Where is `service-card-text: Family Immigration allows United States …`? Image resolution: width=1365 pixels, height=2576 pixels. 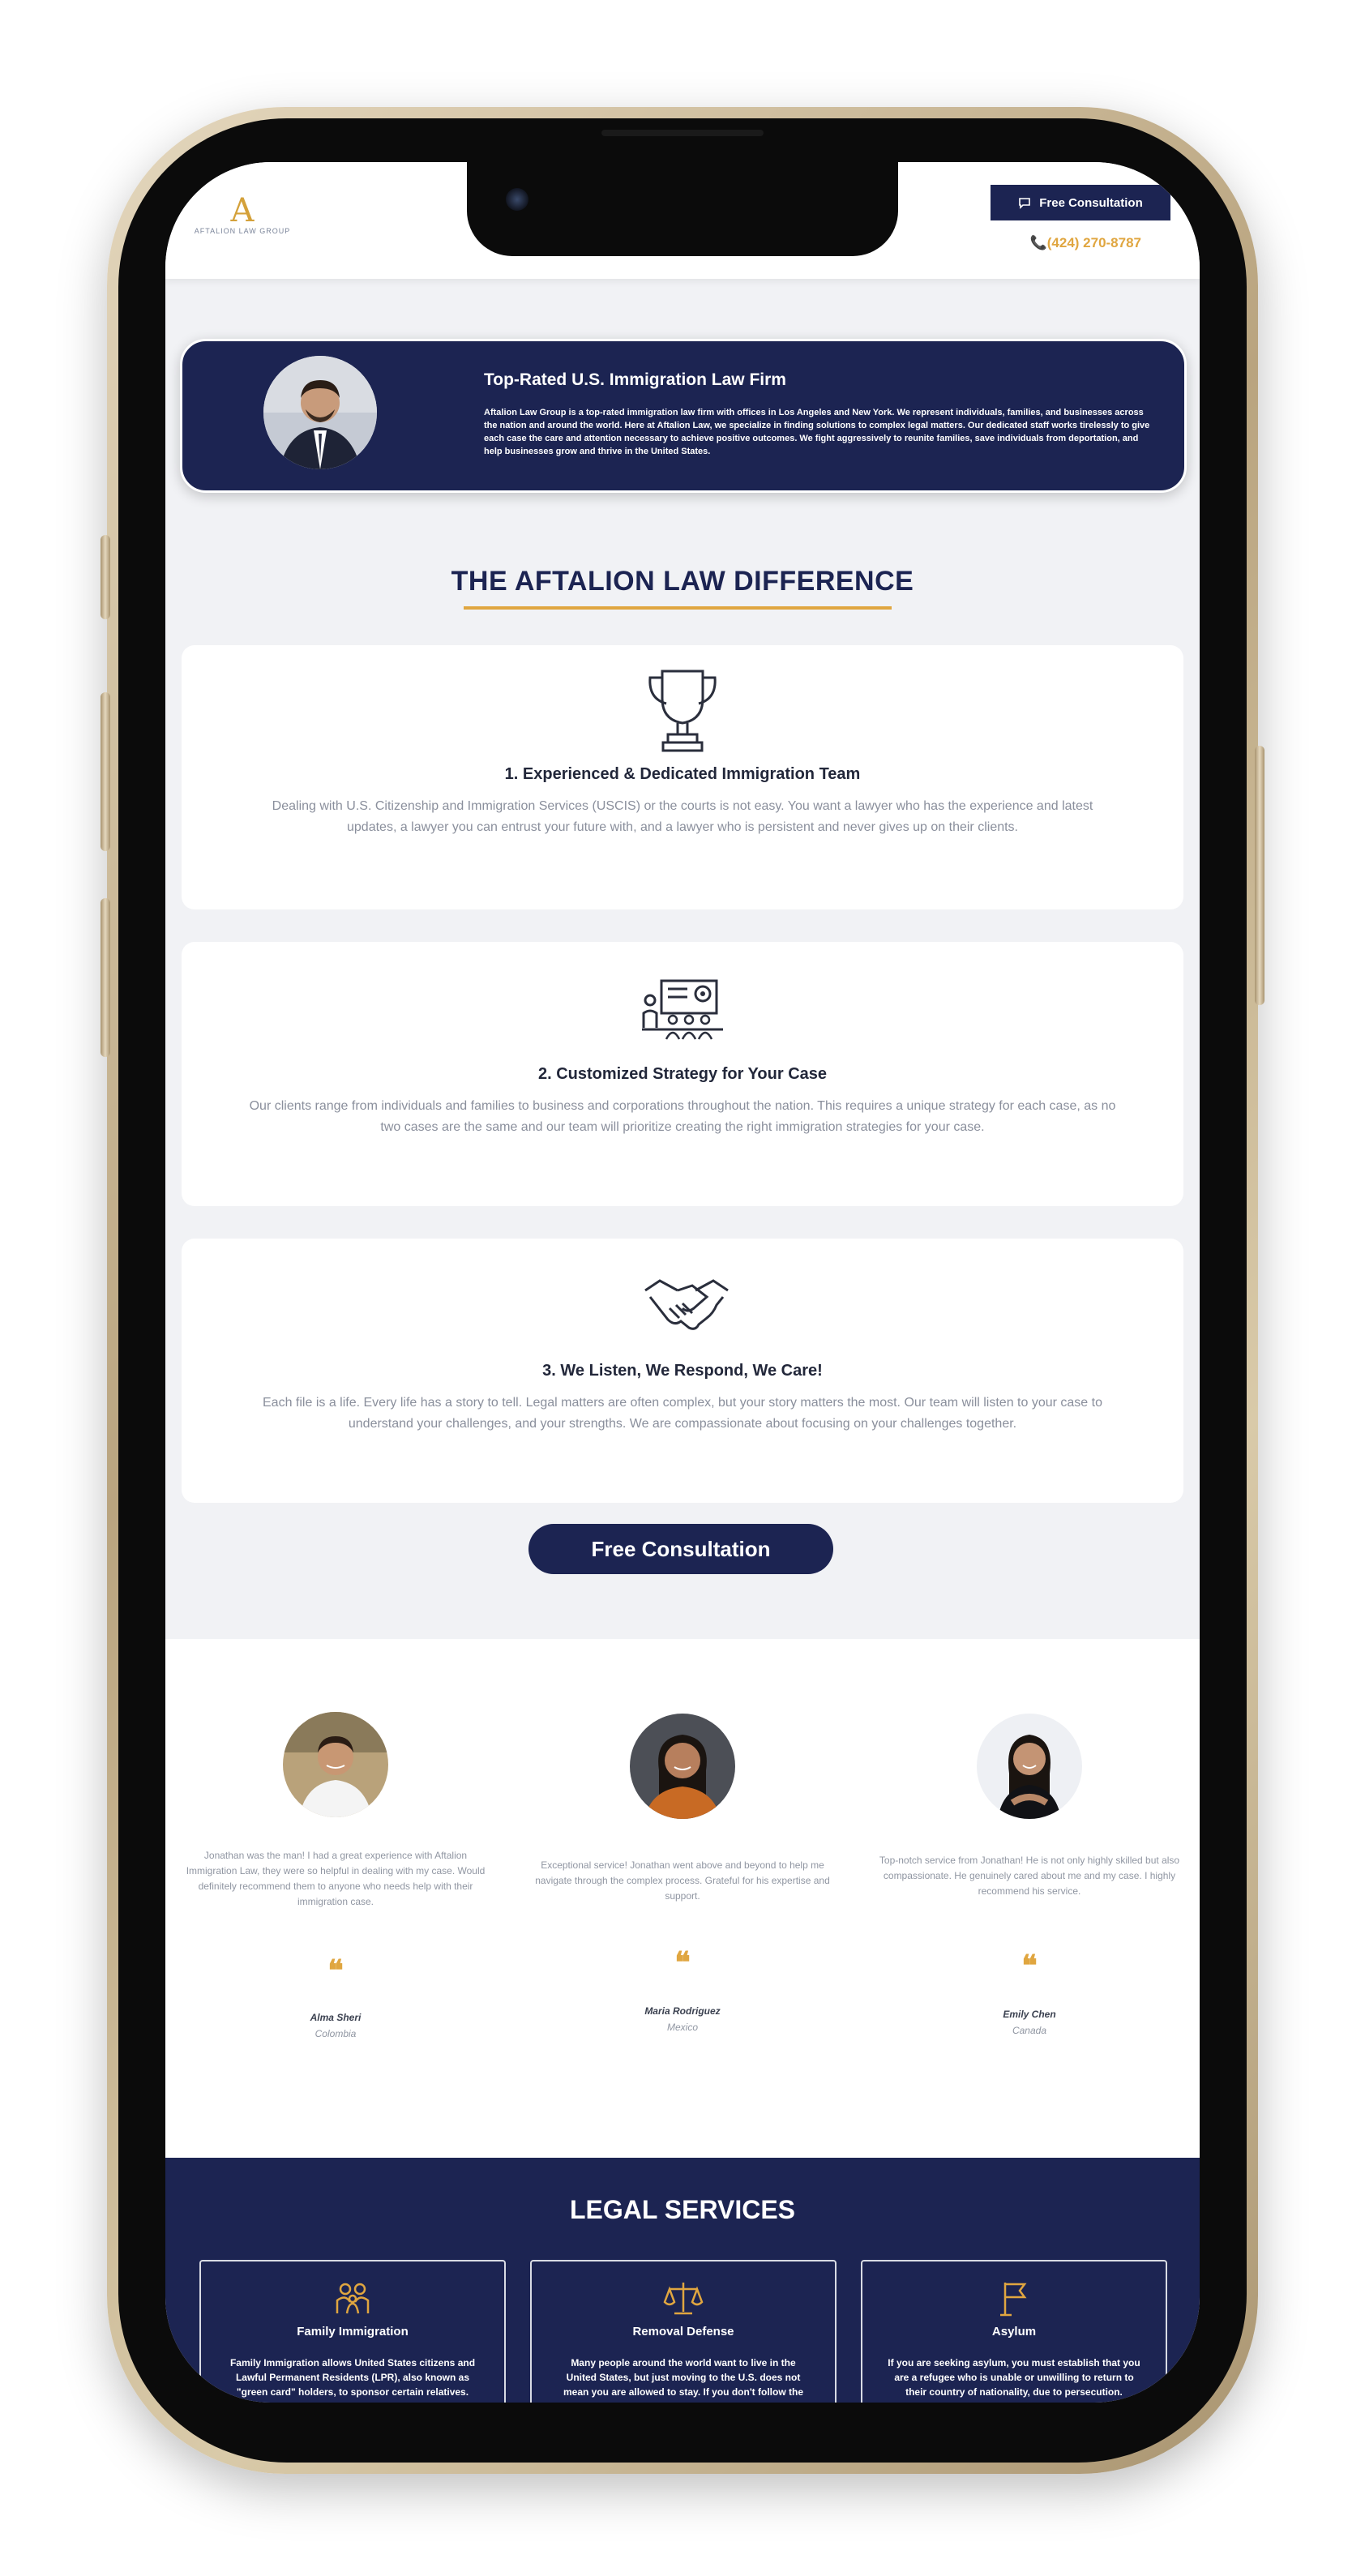 service-card-text: Family Immigration allows United States … is located at coordinates (352, 2377).